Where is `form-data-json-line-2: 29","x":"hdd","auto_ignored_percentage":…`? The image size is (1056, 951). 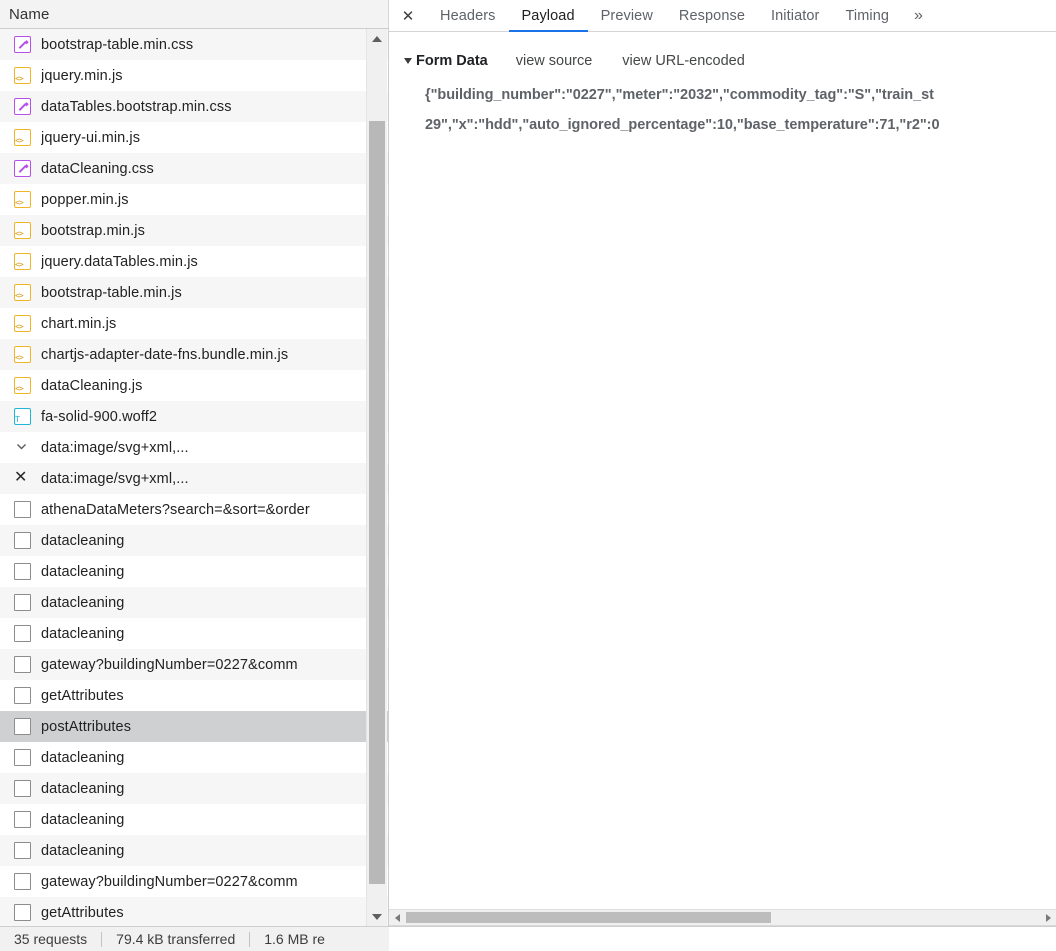
form-data-json-line-2: 29","x":"hdd","auto_ignored_percentage":… is located at coordinates (682, 125).